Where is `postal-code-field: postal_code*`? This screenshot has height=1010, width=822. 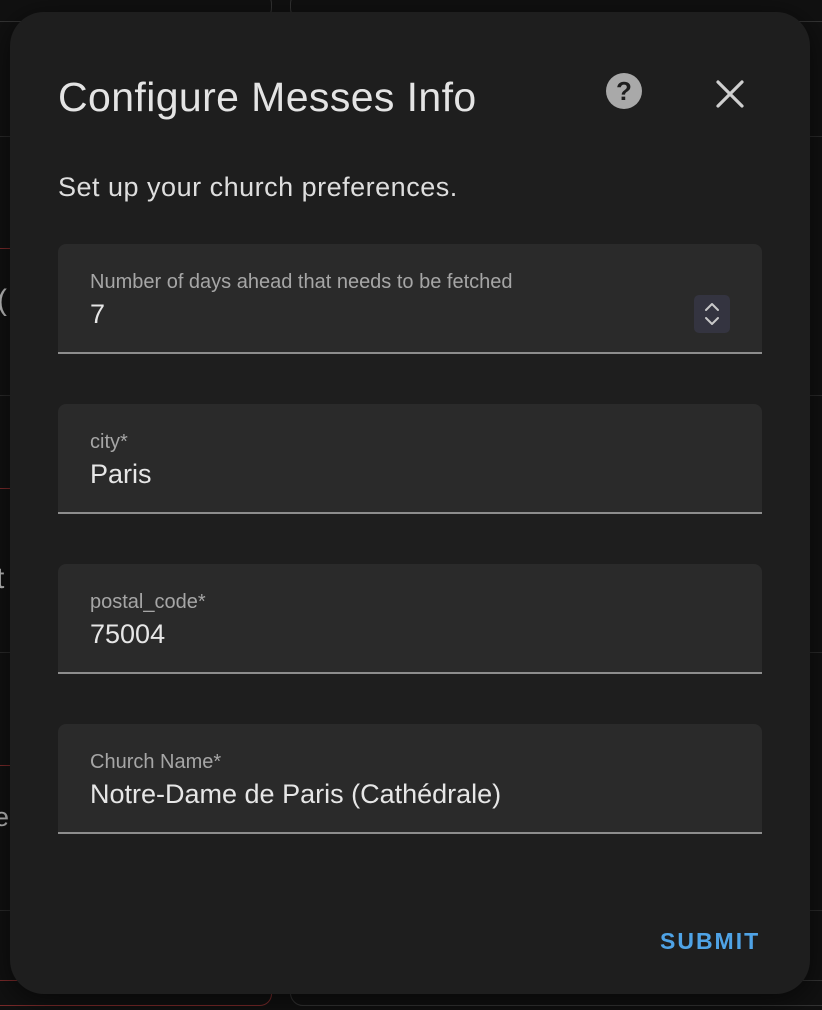
postal-code-field: postal_code* is located at coordinates (410, 619).